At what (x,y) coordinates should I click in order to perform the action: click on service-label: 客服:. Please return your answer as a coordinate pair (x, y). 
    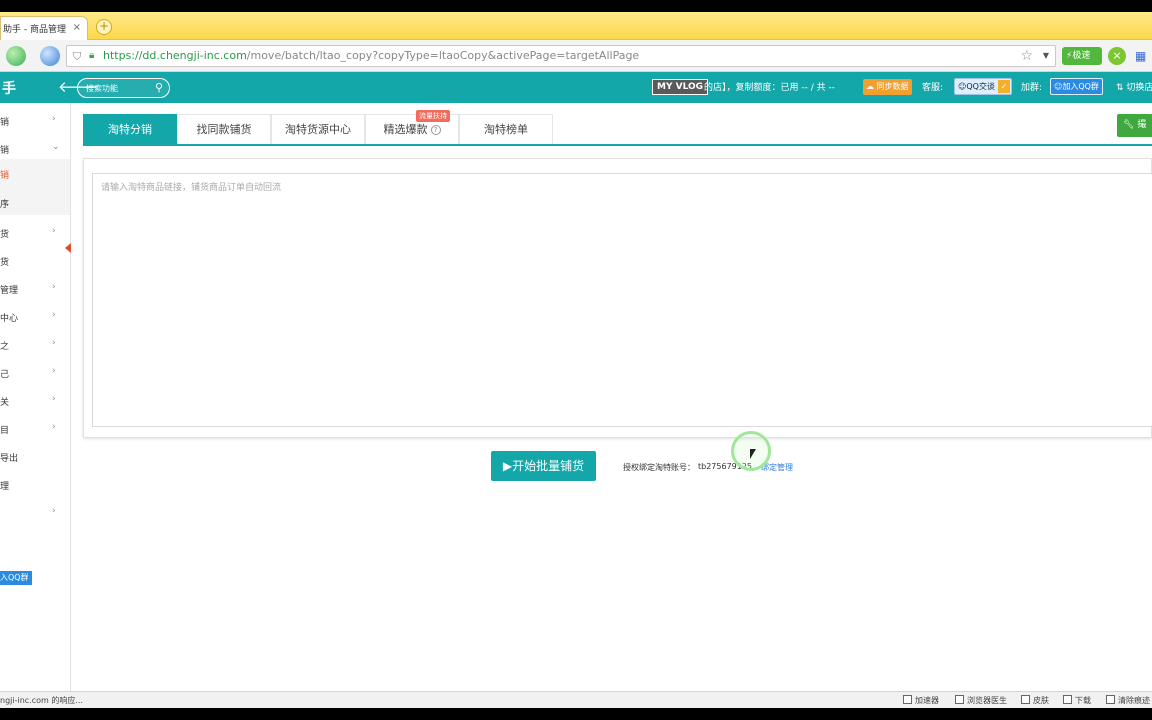
    Looking at the image, I should click on (933, 88).